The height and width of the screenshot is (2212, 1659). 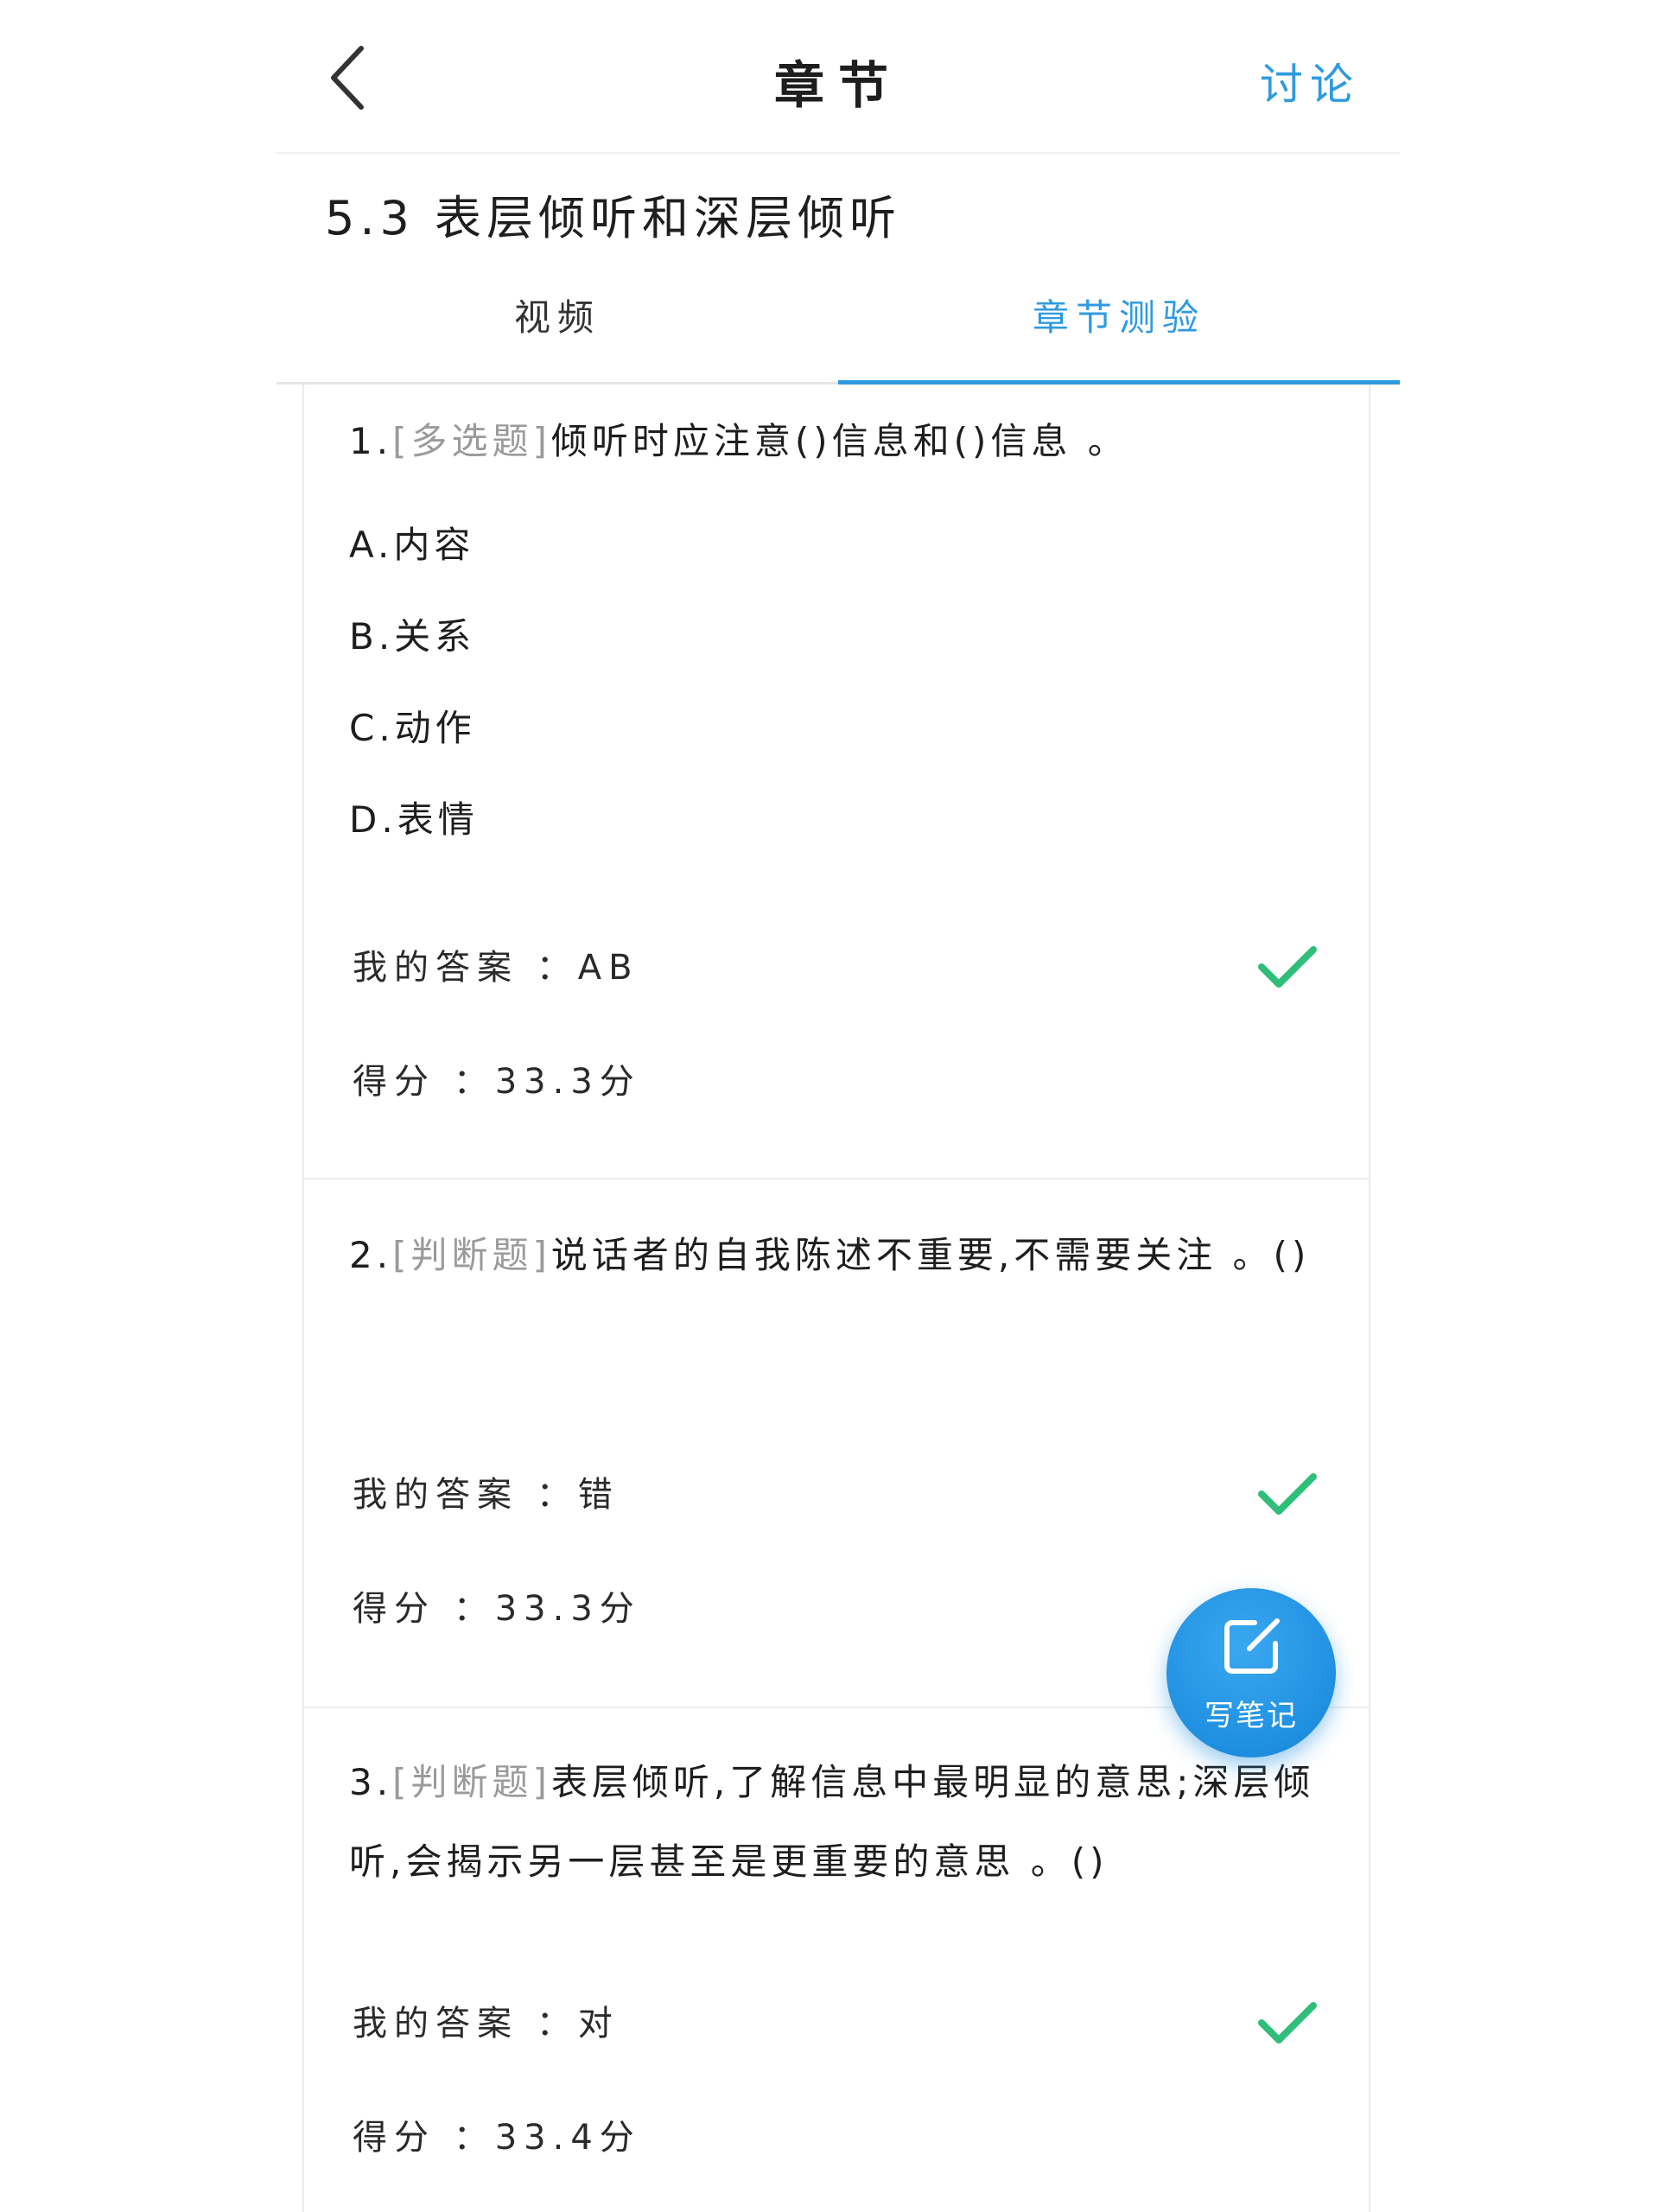 I want to click on score: 得分 ：33.4分, so click(x=497, y=2138).